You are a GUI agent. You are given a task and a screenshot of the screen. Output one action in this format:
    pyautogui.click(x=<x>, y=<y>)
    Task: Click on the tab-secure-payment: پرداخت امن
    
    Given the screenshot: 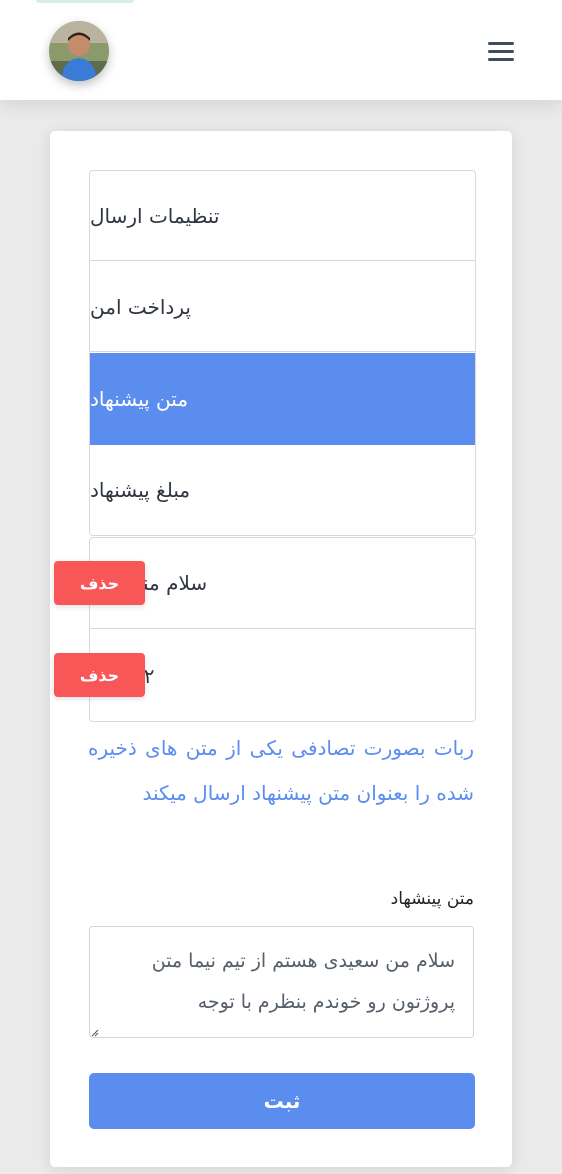 What is the action you would take?
    pyautogui.click(x=282, y=307)
    